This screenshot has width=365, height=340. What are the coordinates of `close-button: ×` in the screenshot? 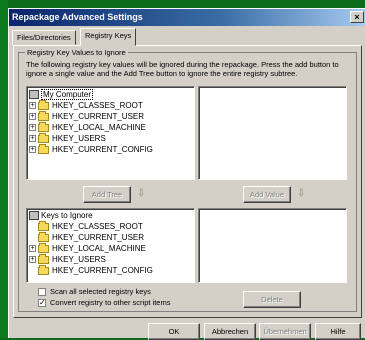 It's located at (357, 17).